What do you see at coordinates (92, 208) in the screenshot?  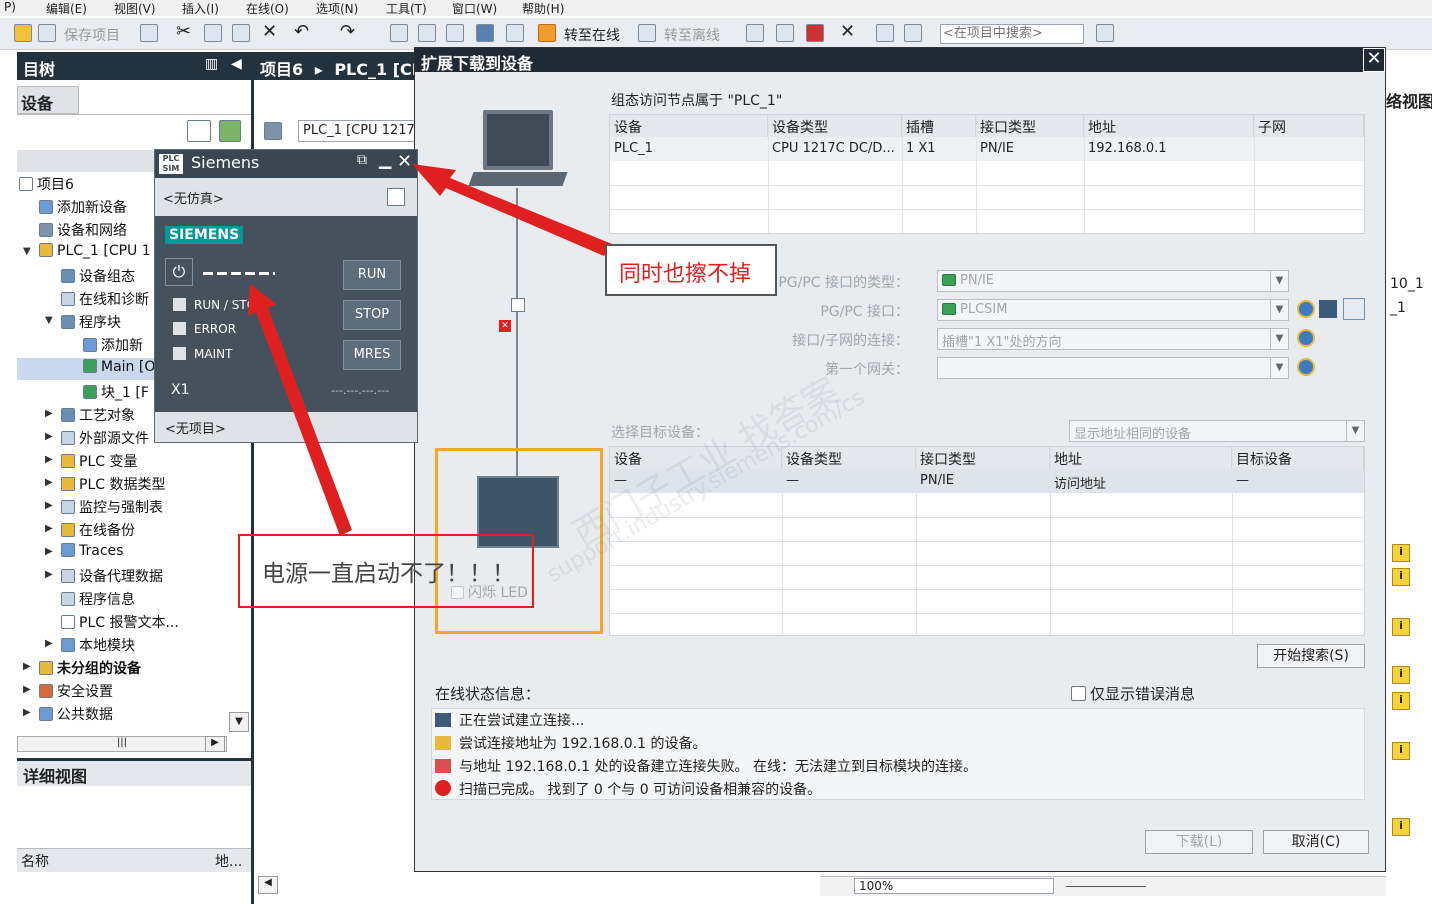 I see `tree-item-add-device: 添加新设备` at bounding box center [92, 208].